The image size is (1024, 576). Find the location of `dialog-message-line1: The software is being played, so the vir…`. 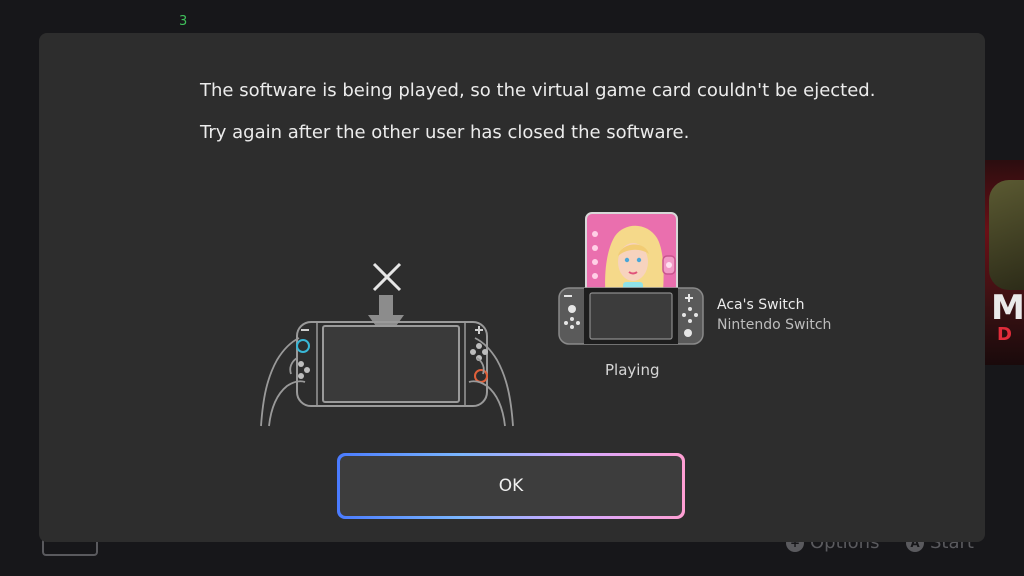

dialog-message-line1: The software is being played, so the vir… is located at coordinates (538, 90).